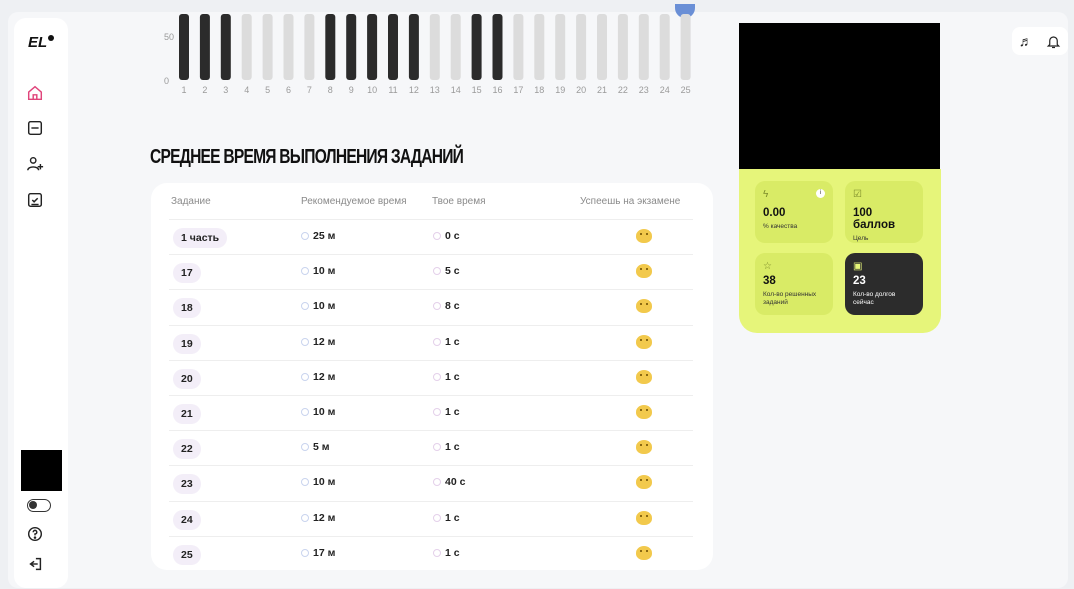  I want to click on recommended-time-value: 5 м, so click(321, 447).